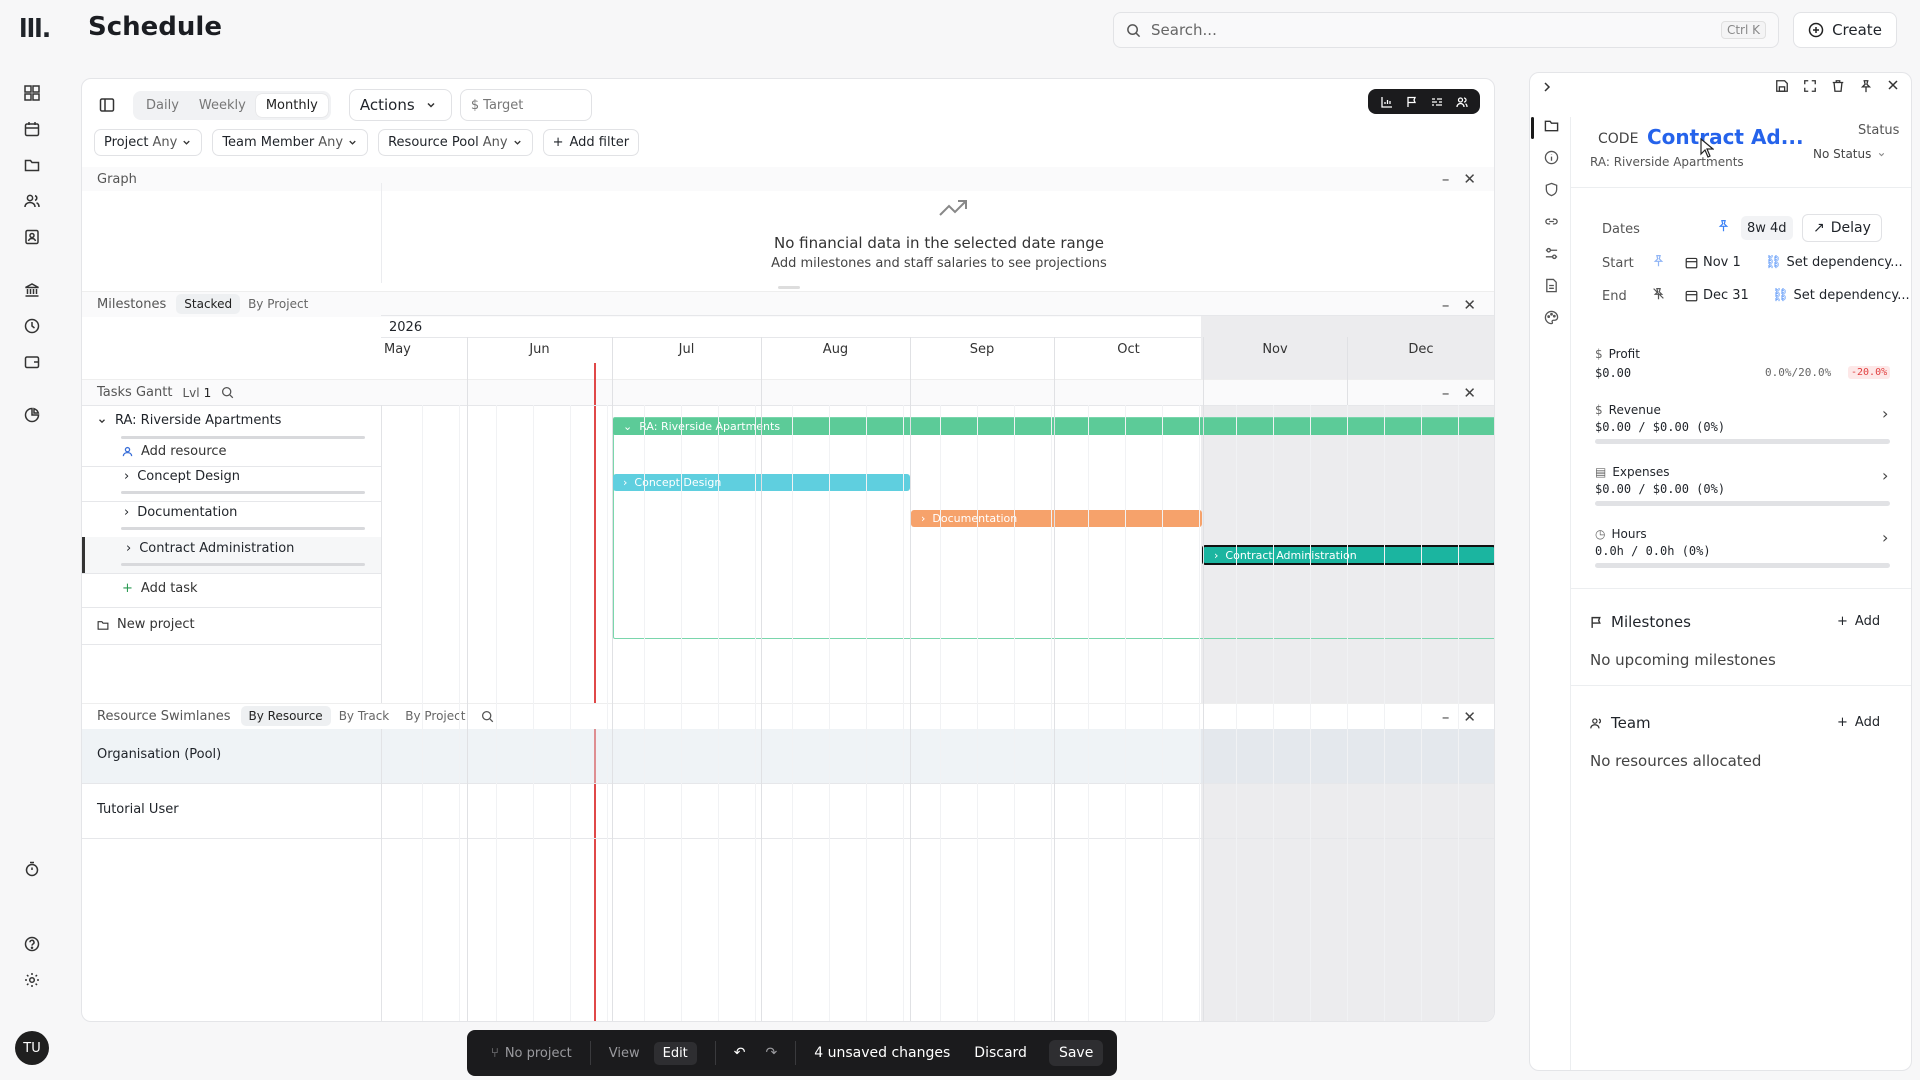 The image size is (1920, 1080). I want to click on add-filter-button: + Add filter, so click(591, 142).